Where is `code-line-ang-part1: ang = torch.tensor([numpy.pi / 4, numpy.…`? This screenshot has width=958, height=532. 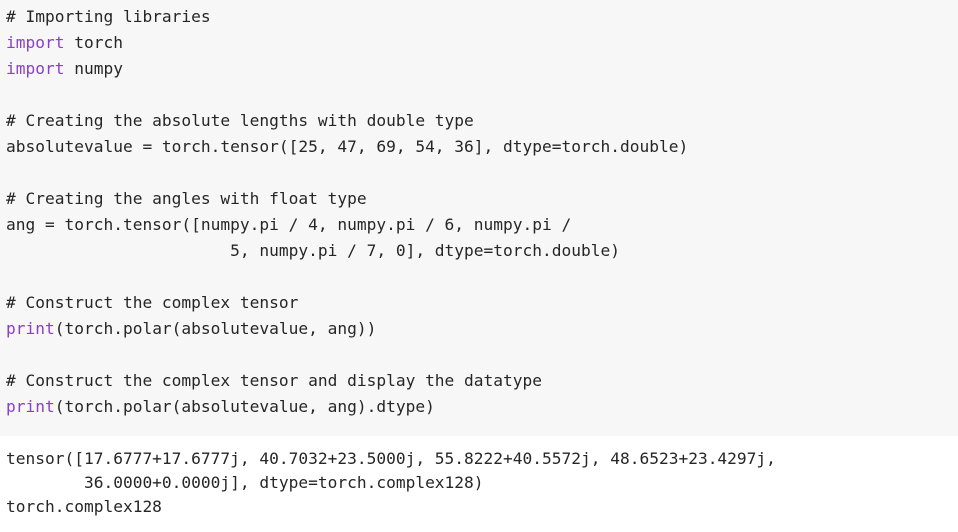 code-line-ang-part1: ang = torch.tensor([numpy.pi / 4, numpy.… is located at coordinates (289, 224).